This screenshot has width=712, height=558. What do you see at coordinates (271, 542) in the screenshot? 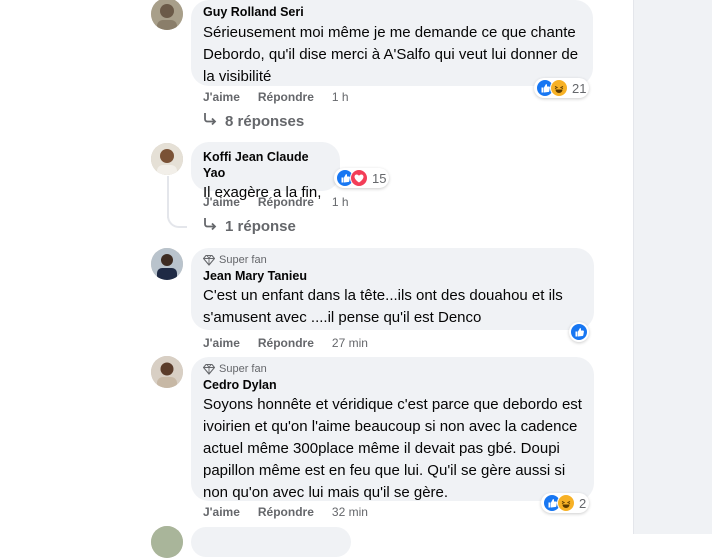
I see `comment-bubble` at bounding box center [271, 542].